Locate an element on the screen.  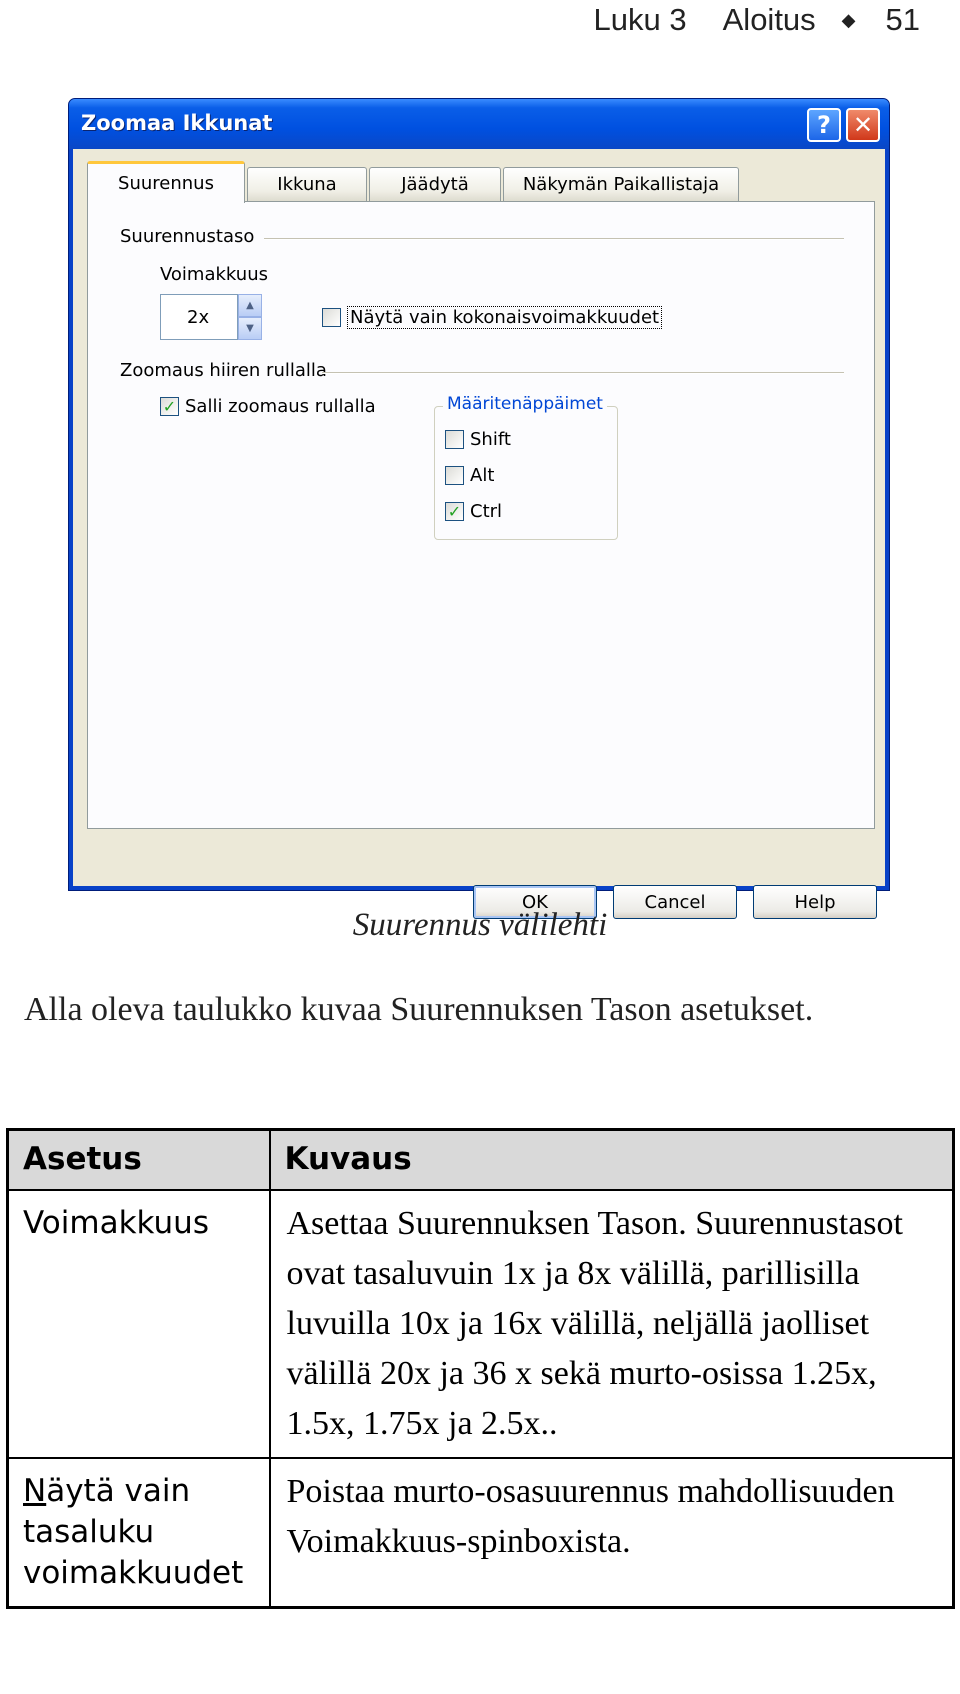
tab-label: Näkymän Paikallistaja is located at coordinates (621, 184).